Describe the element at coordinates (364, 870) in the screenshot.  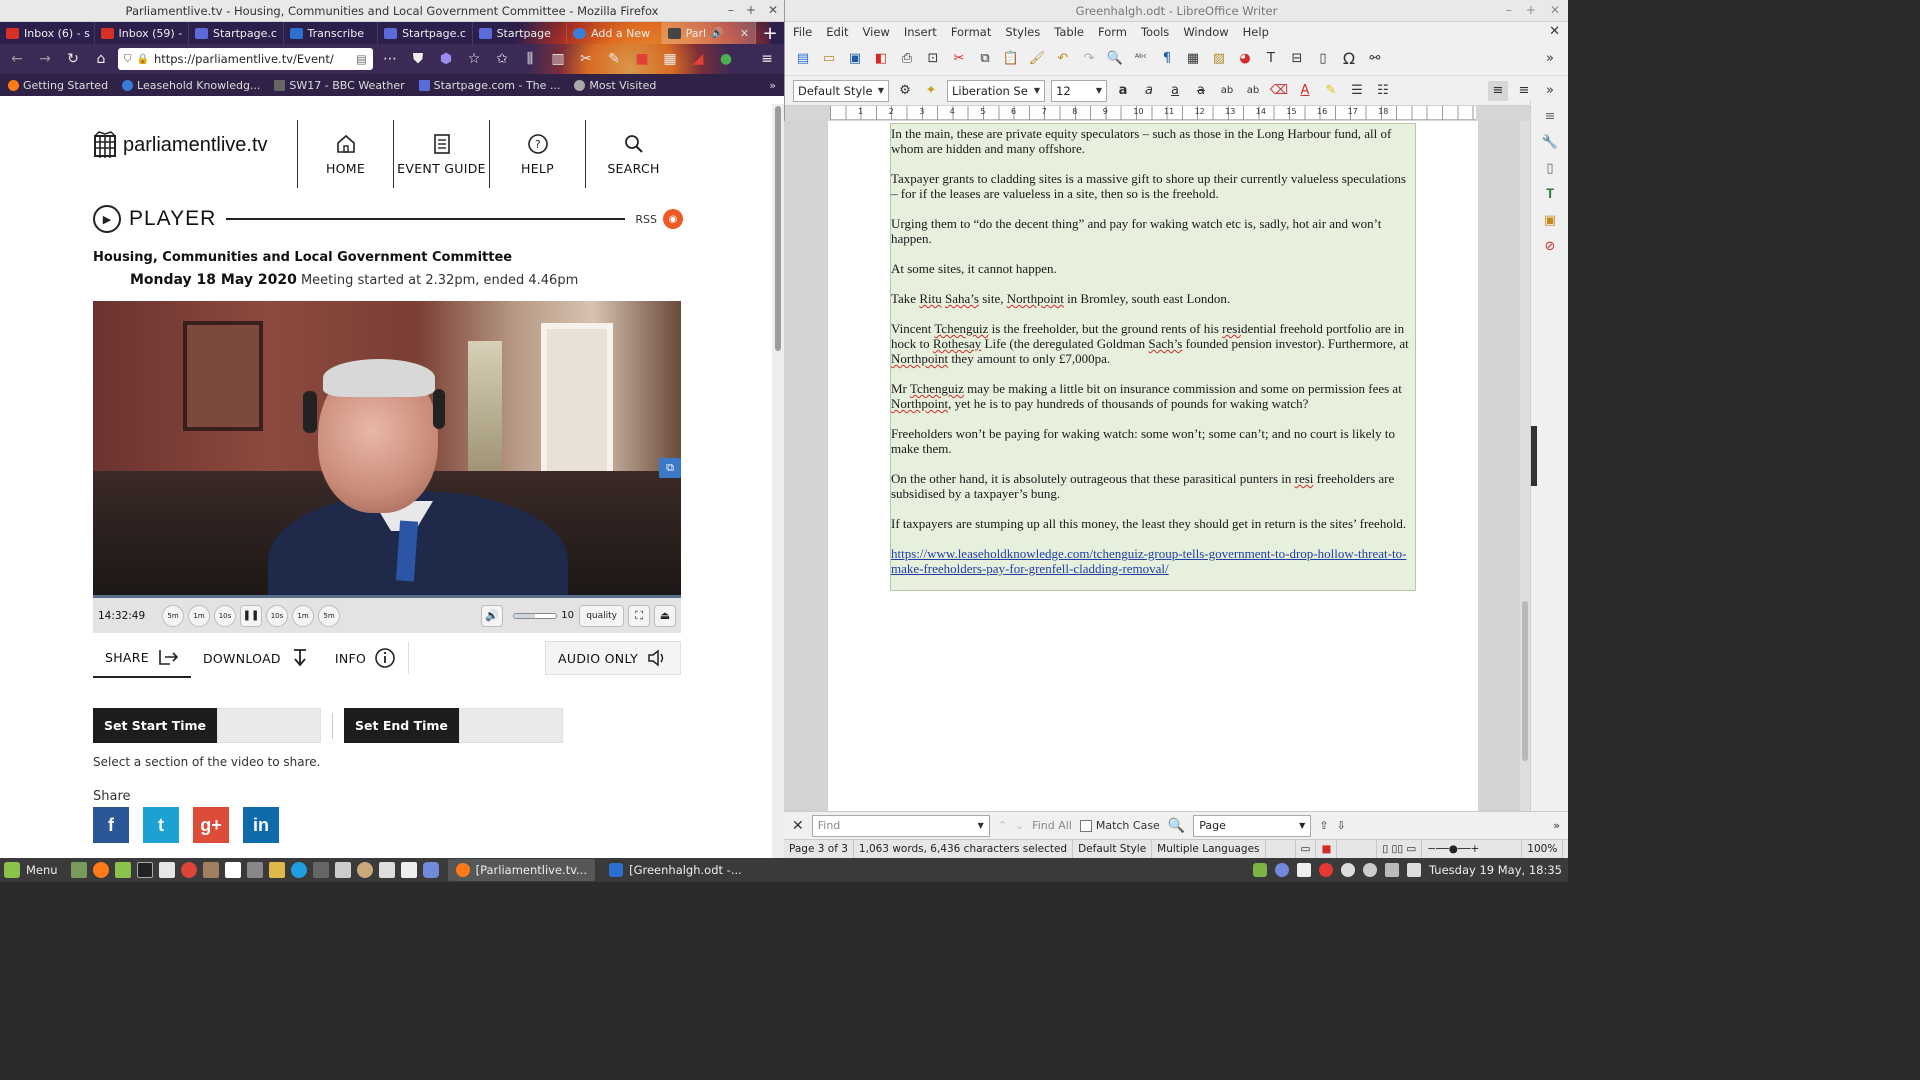
I see `user-launcher-icon` at that location.